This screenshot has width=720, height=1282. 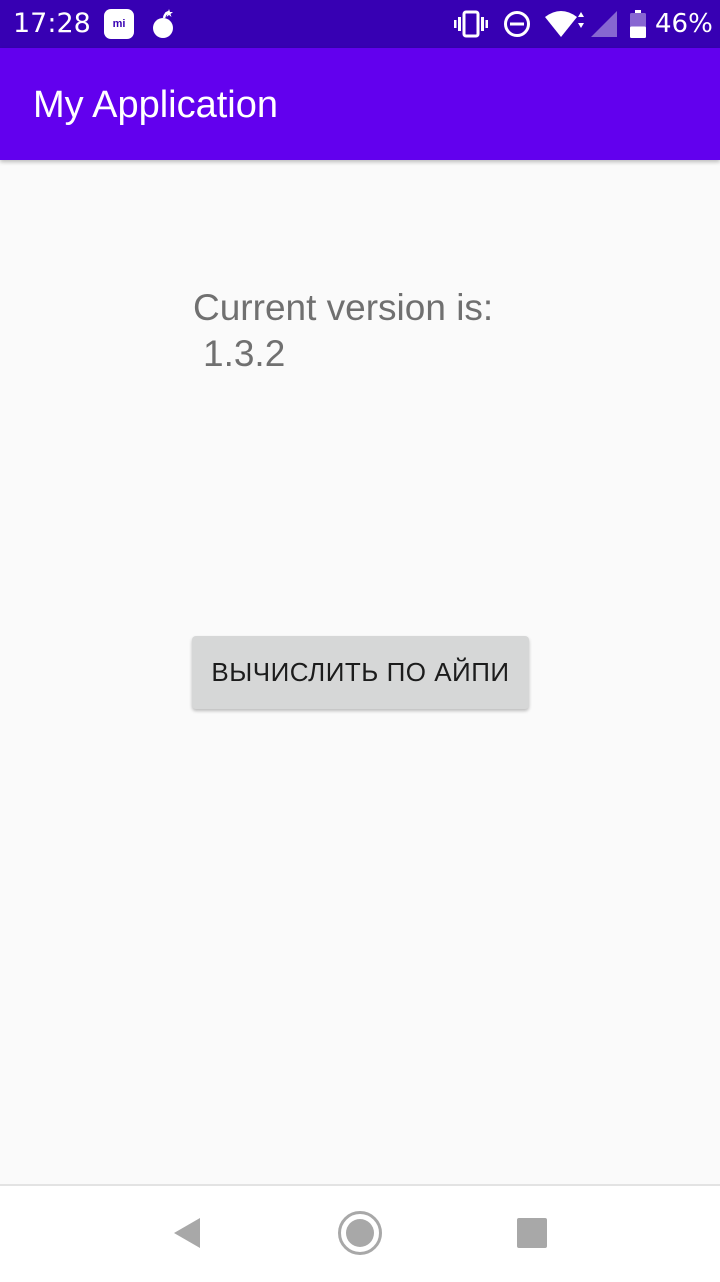 What do you see at coordinates (244, 353) in the screenshot?
I see `version-value: 1.3.2` at bounding box center [244, 353].